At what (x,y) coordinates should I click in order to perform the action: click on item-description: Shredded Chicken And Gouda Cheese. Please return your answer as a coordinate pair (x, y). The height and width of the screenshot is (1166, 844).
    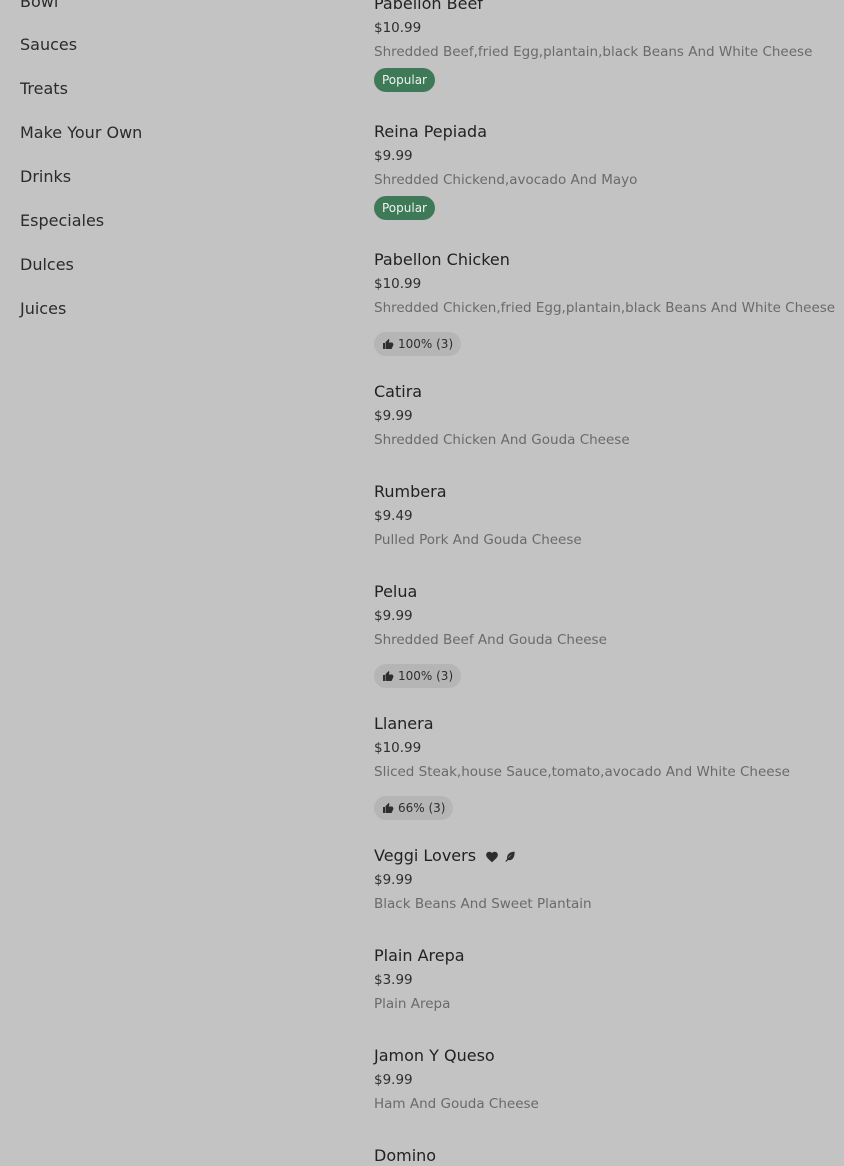
    Looking at the image, I should click on (502, 440).